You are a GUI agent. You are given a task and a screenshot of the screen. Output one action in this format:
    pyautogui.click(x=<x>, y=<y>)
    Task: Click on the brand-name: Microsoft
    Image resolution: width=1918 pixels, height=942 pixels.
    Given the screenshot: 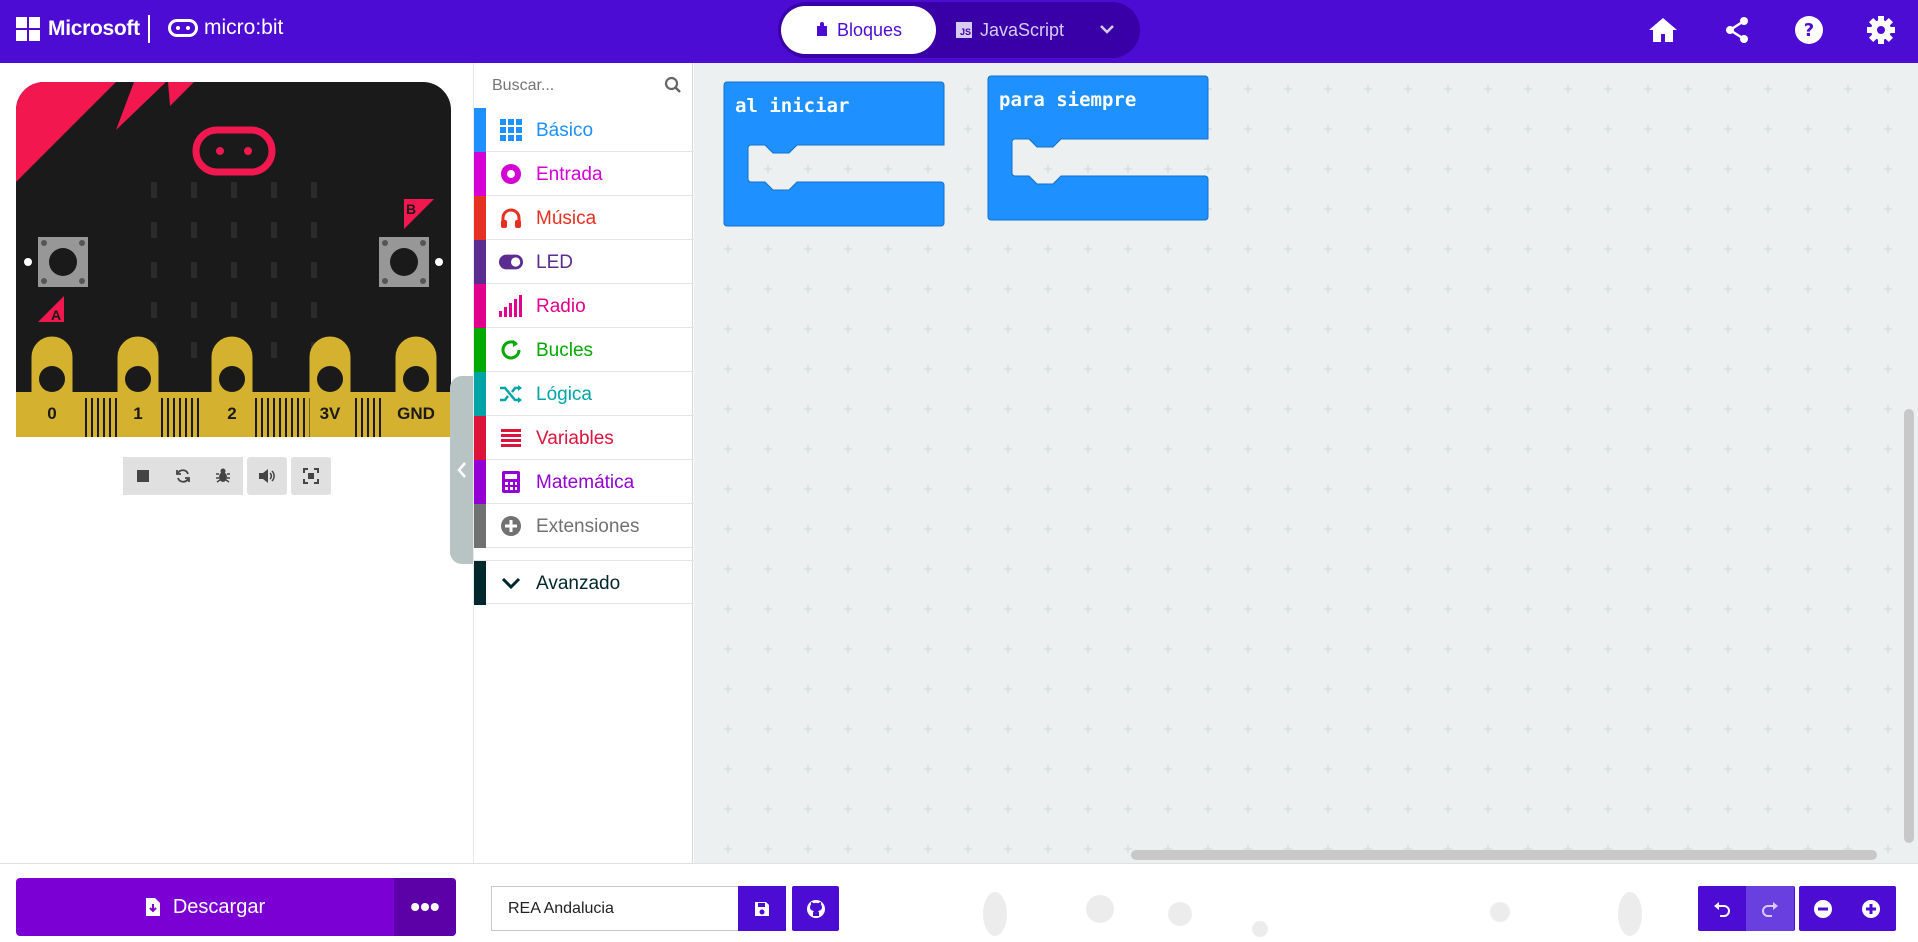 What is the action you would take?
    pyautogui.click(x=94, y=28)
    